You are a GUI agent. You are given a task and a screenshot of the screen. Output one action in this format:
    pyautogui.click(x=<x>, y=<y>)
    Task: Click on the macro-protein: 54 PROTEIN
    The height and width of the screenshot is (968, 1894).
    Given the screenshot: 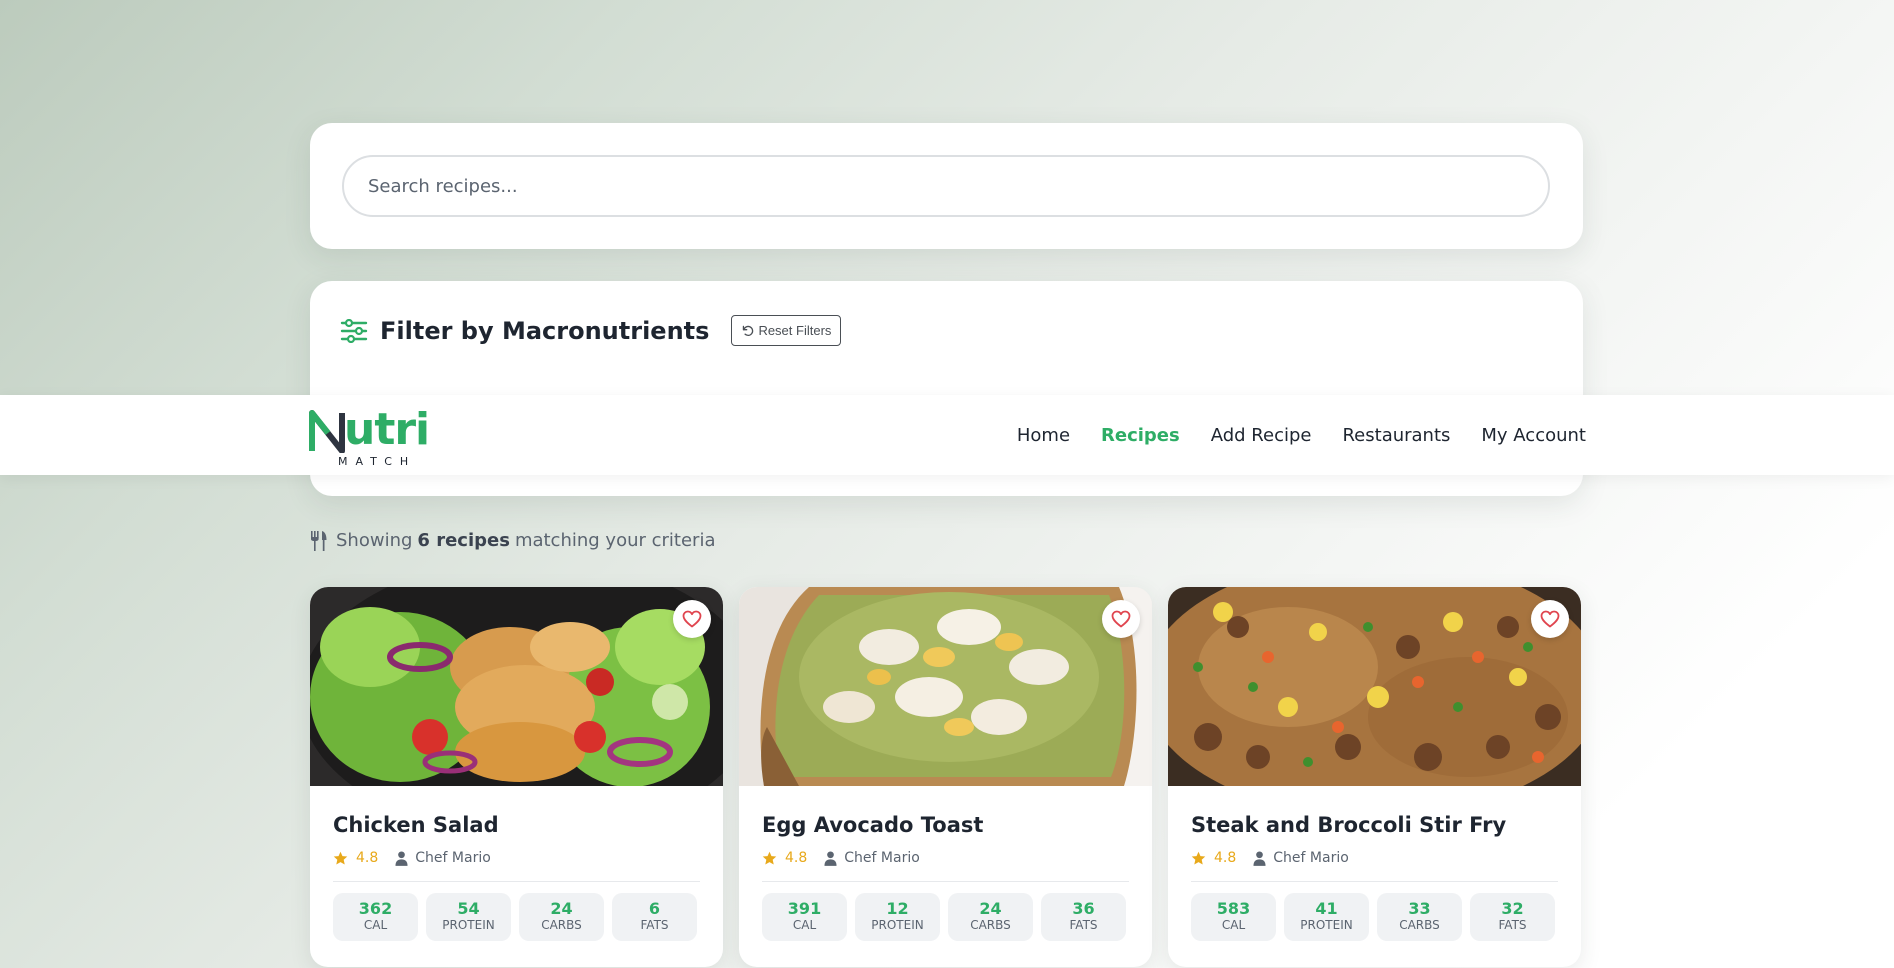 What is the action you would take?
    pyautogui.click(x=468, y=917)
    